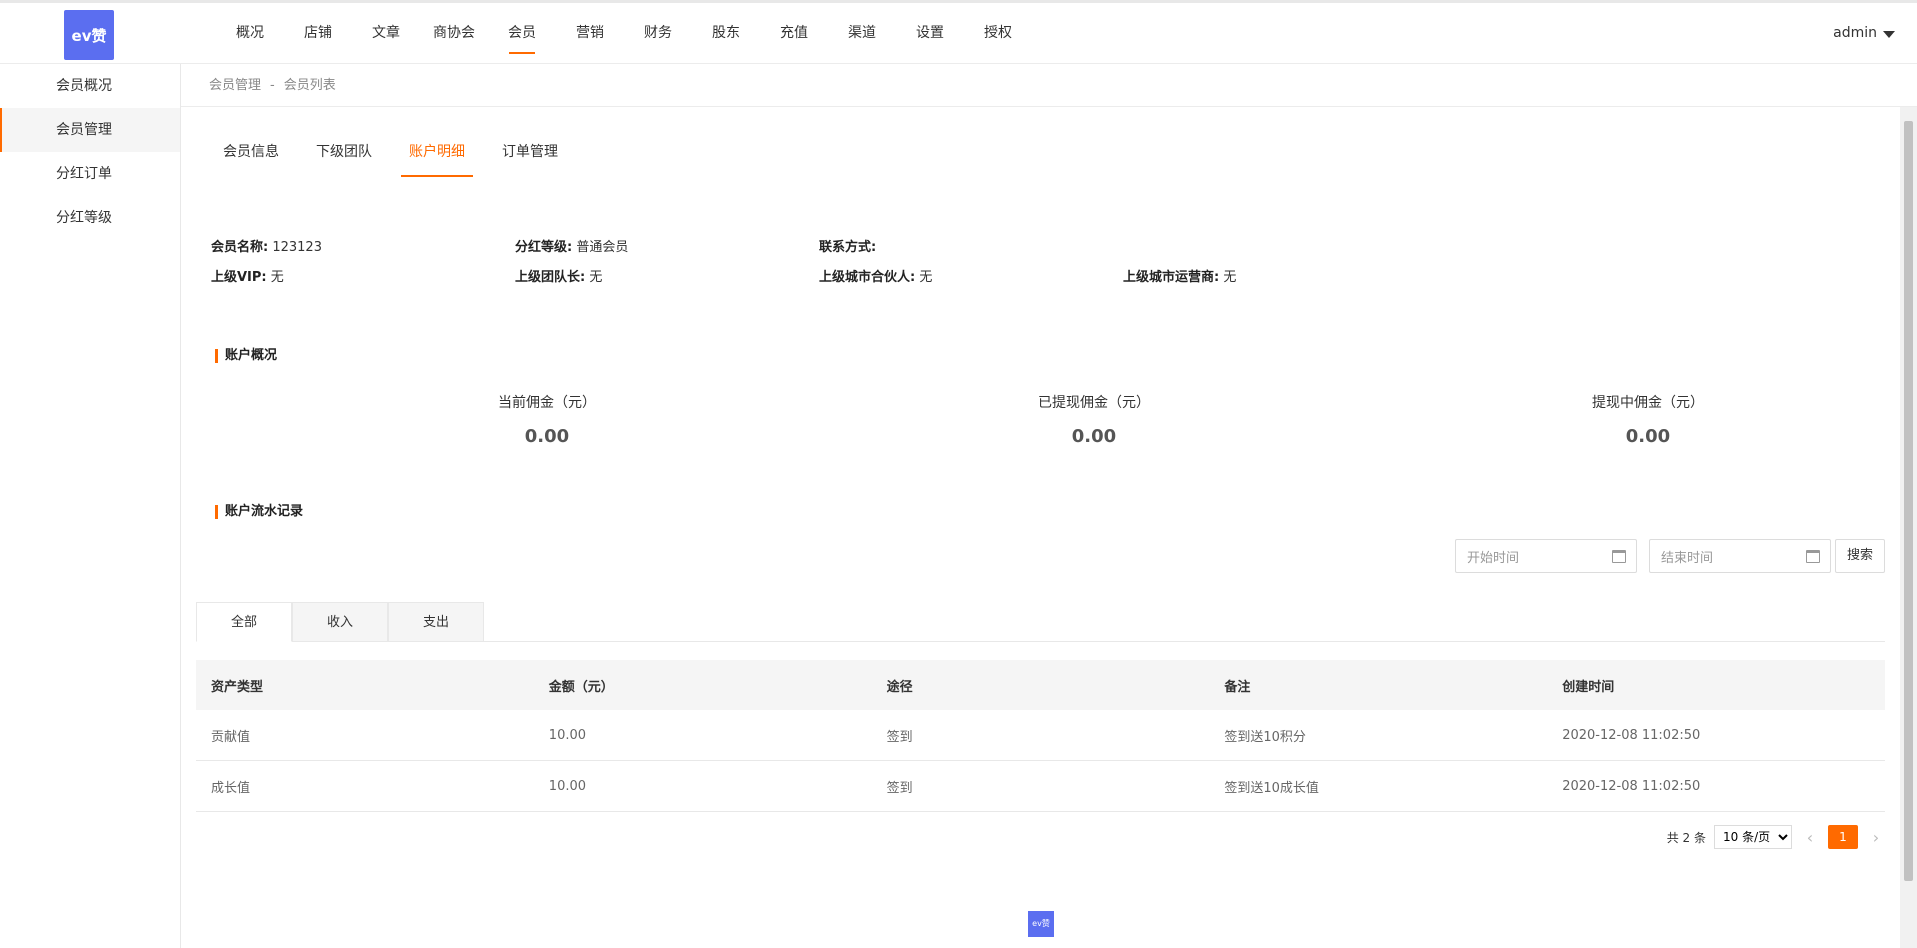 The image size is (1917, 948). I want to click on member-contact-field: 联系方式:, so click(848, 247).